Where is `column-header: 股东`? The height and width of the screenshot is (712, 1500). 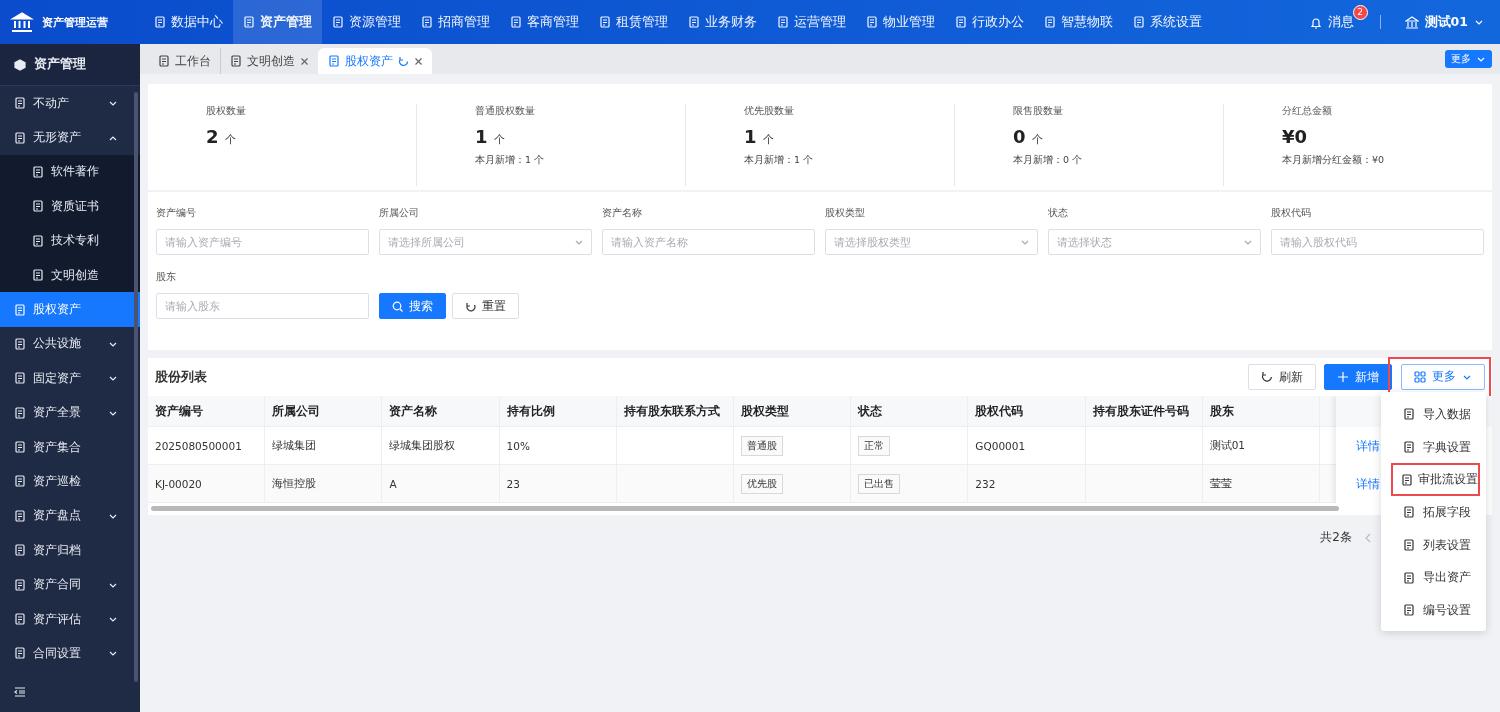
column-header: 股东 is located at coordinates (1261, 411).